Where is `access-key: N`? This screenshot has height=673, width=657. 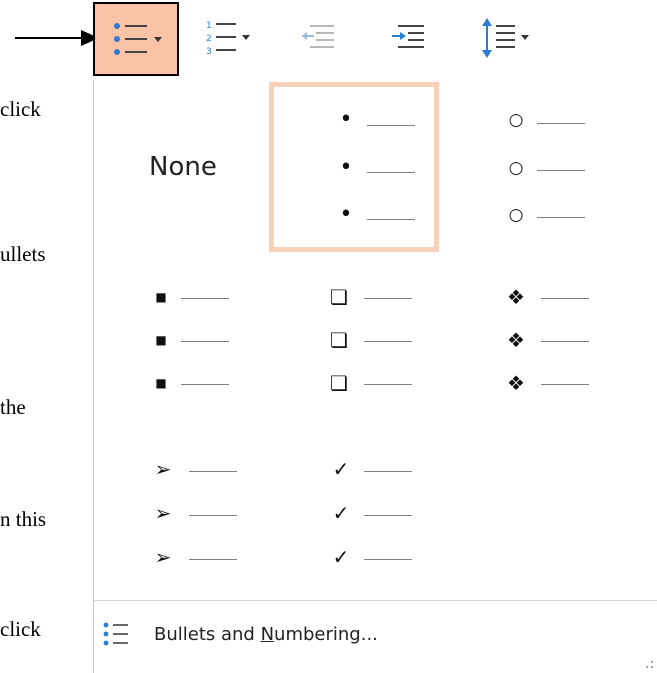 access-key: N is located at coordinates (267, 634).